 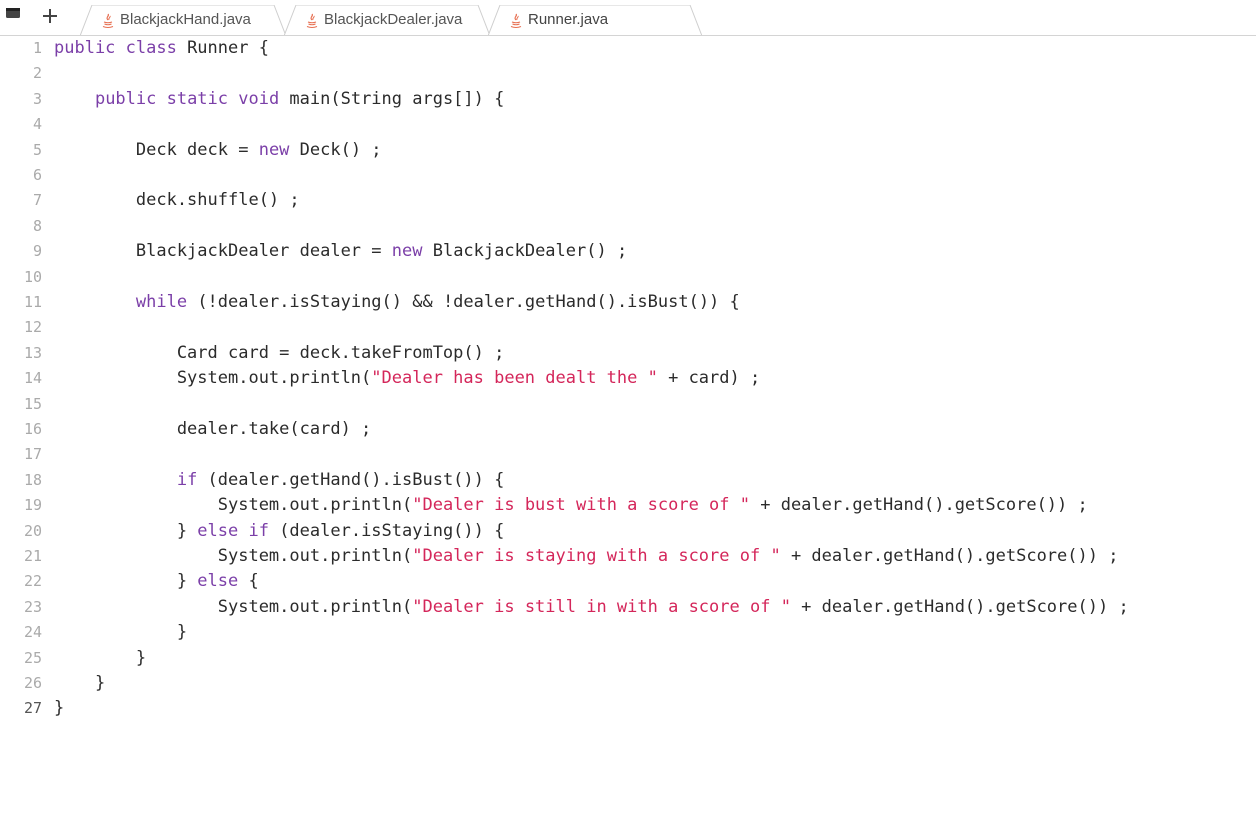 I want to click on tab-label: Runner.java, so click(x=568, y=19).